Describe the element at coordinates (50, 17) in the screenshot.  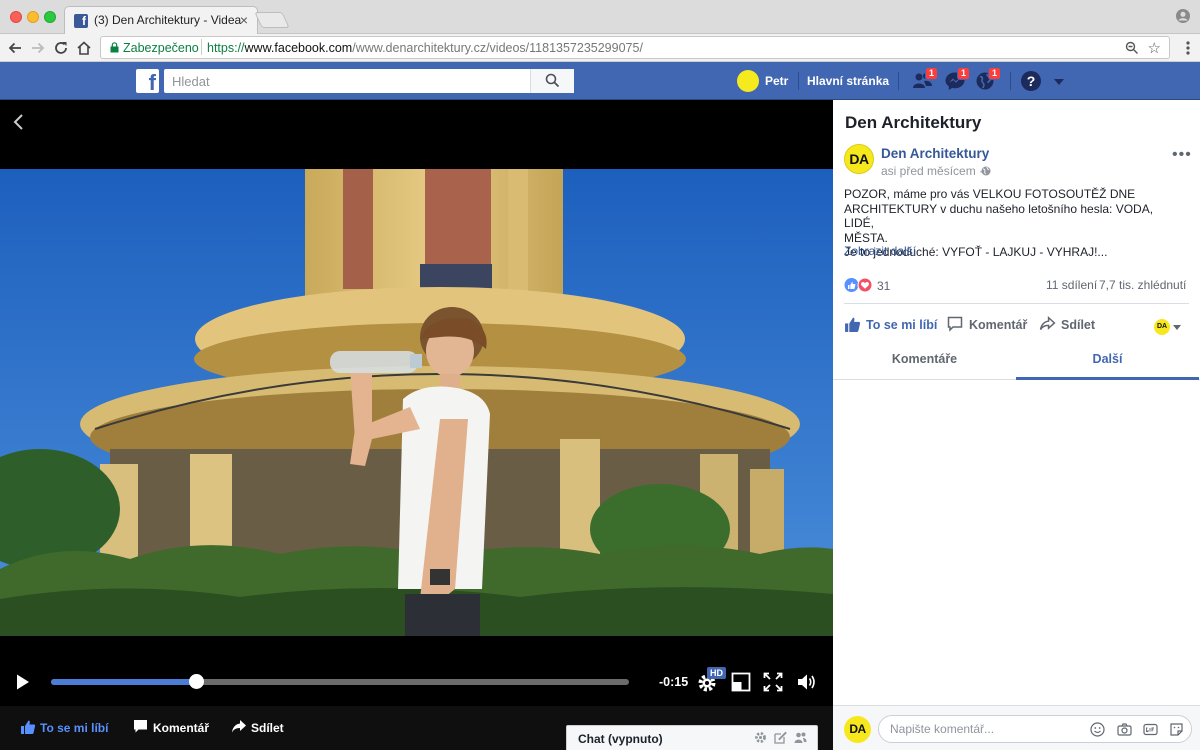
I see `maximize-window-button` at that location.